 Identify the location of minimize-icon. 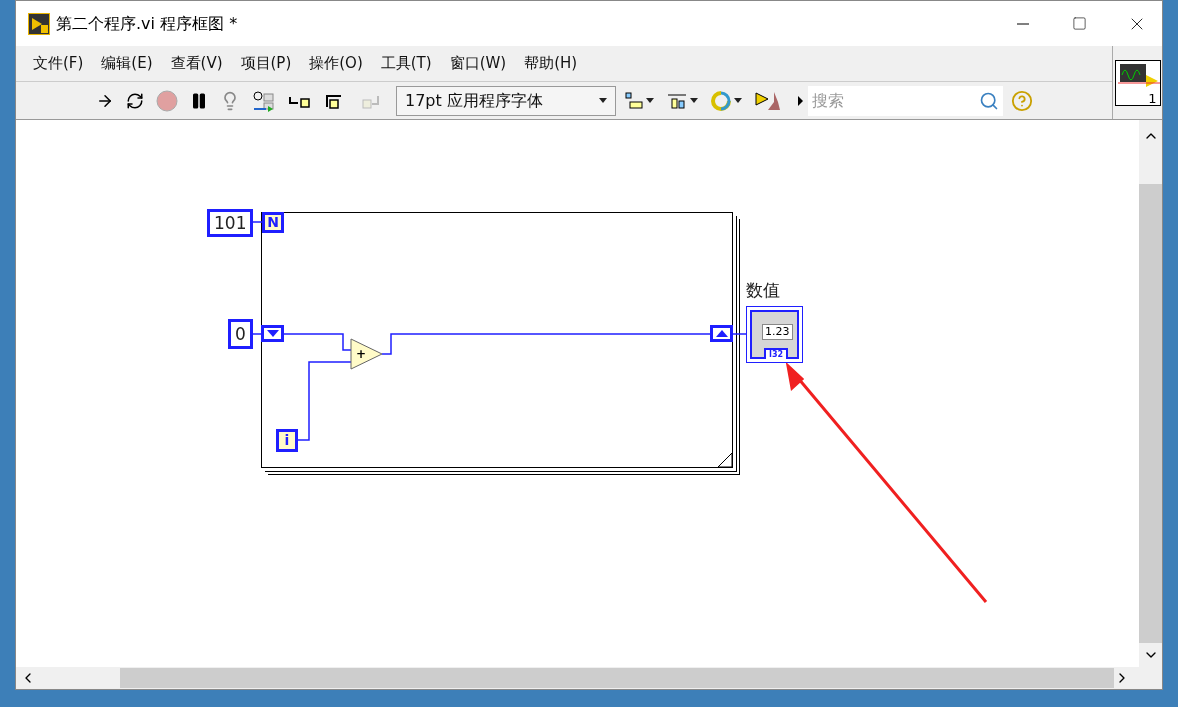
(1023, 23).